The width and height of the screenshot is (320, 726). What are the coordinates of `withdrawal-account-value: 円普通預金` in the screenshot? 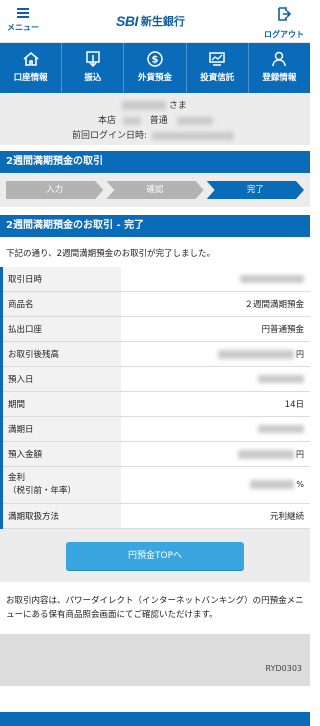 It's located at (215, 329).